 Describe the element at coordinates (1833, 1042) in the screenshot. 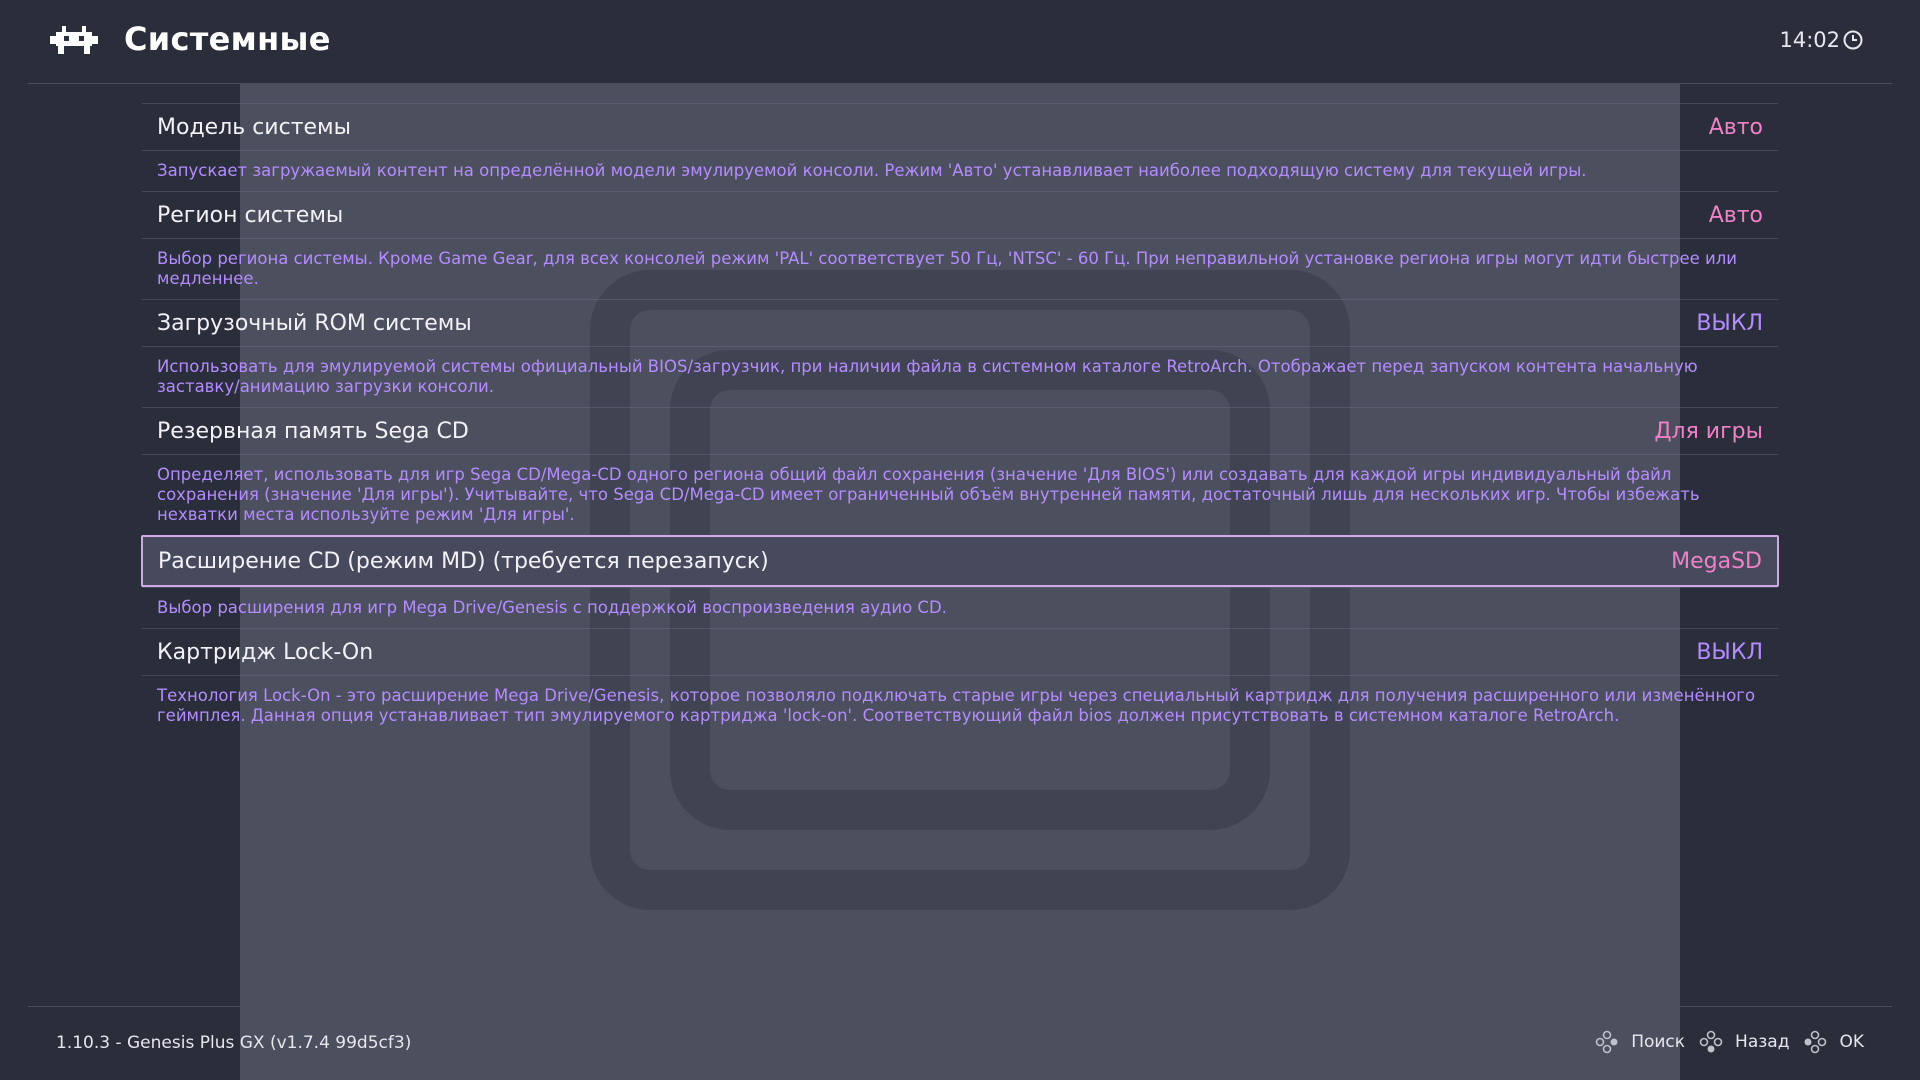

I see `ok-action: OK` at that location.